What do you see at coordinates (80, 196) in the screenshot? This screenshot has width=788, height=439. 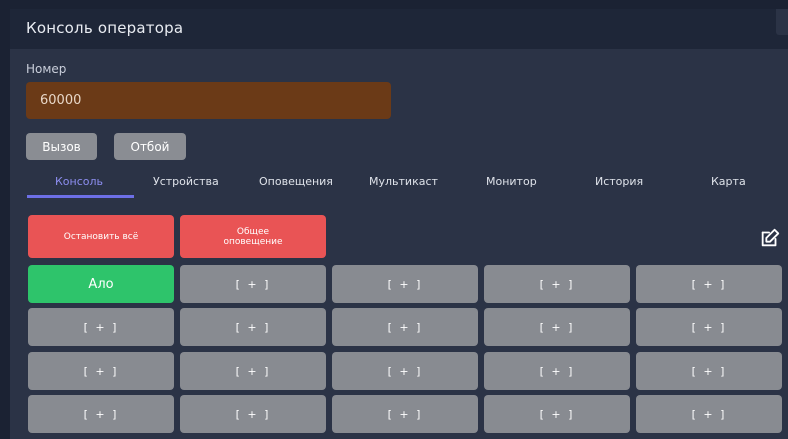 I see `active-tab-indicator` at bounding box center [80, 196].